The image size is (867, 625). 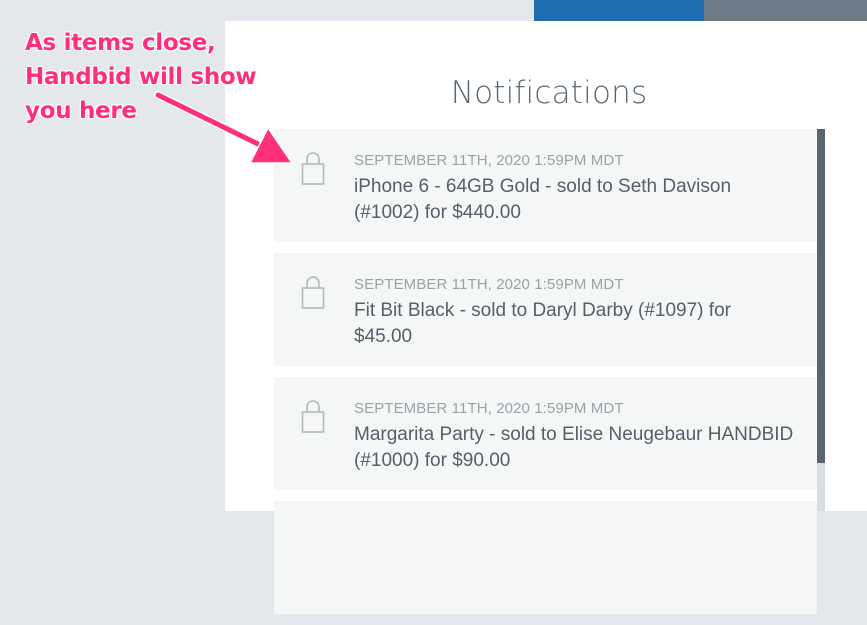 What do you see at coordinates (821, 296) in the screenshot?
I see `scrollbar-thumb` at bounding box center [821, 296].